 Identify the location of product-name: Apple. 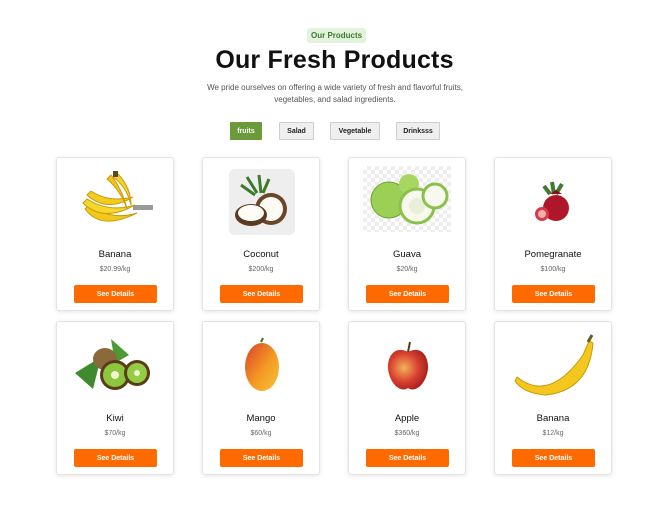
(407, 418).